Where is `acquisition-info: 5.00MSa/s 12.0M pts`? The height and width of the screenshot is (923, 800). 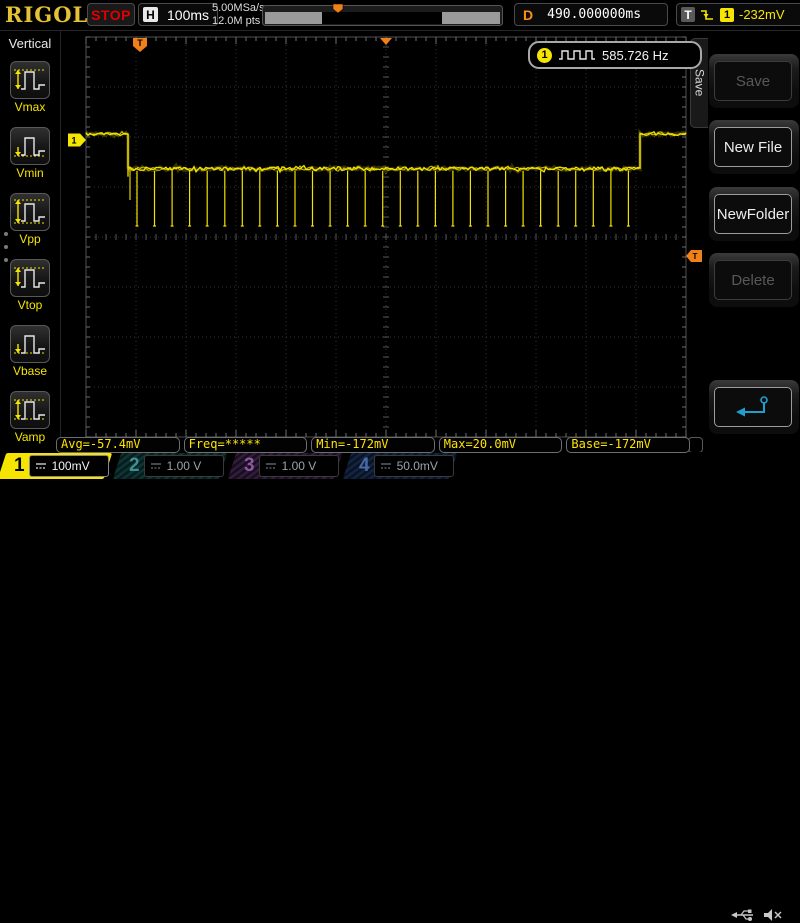 acquisition-info: 5.00MSa/s 12.0M pts is located at coordinates (238, 15).